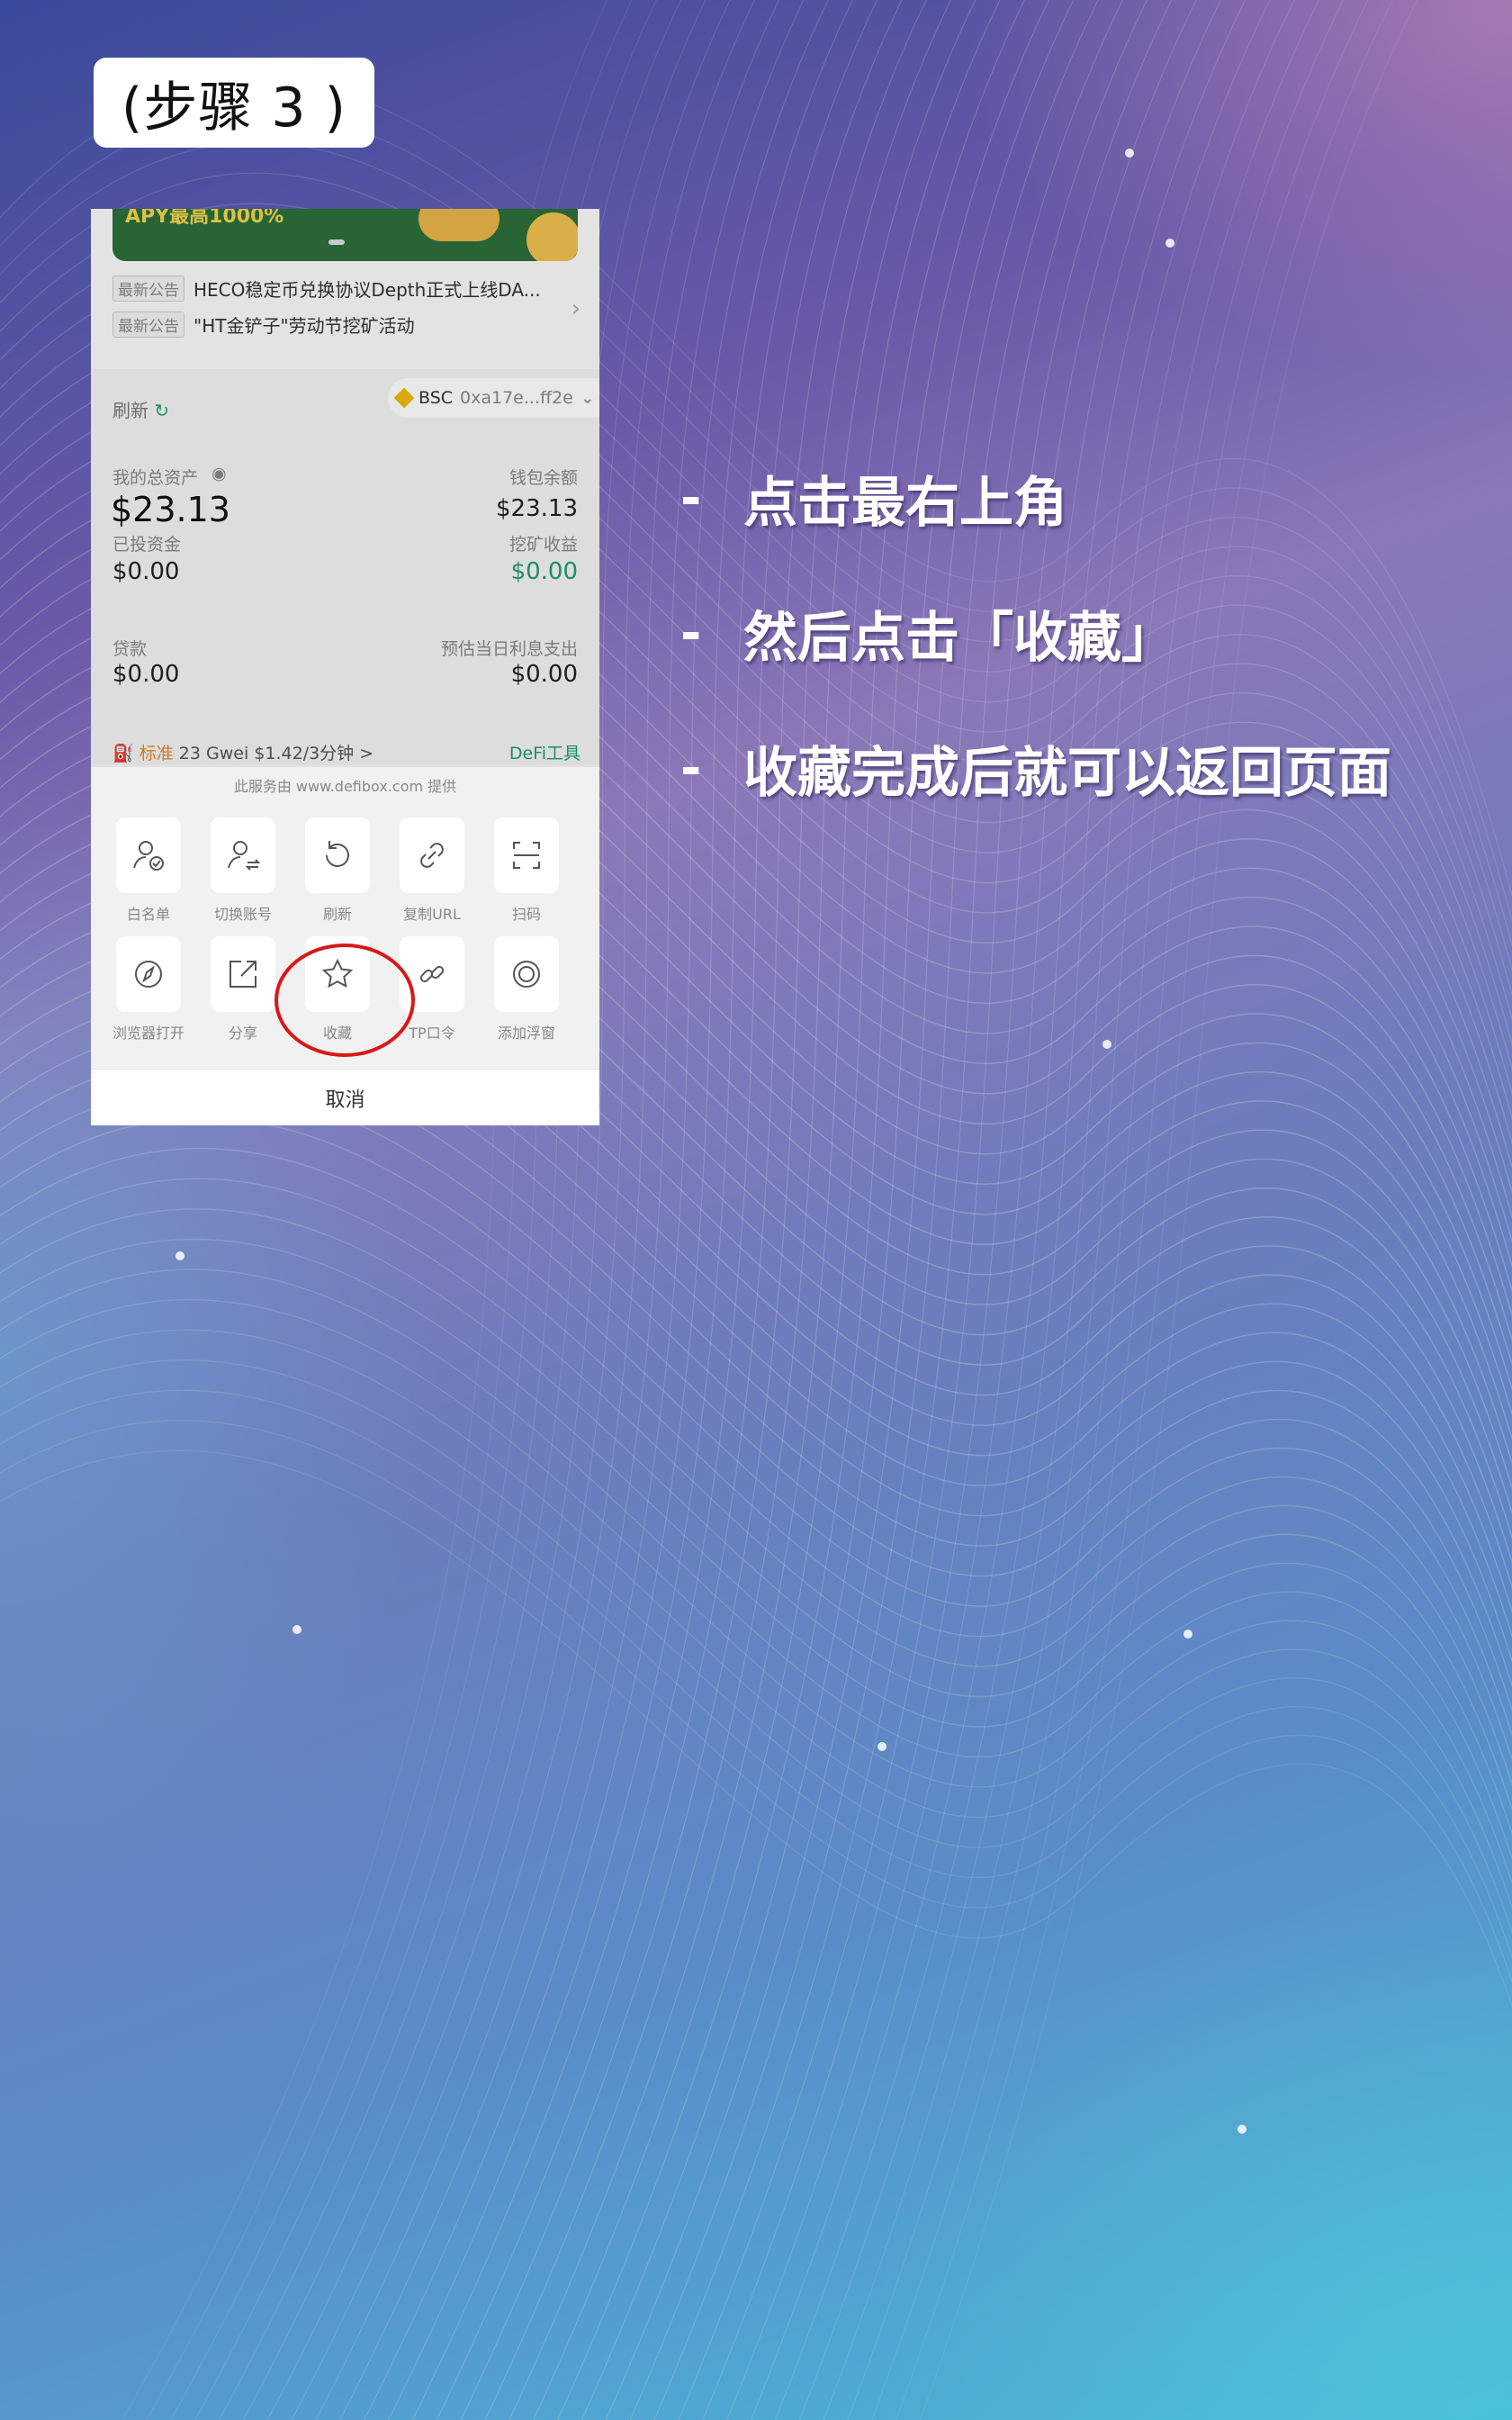 The width and height of the screenshot is (1512, 2420). I want to click on action-refresh: 刷新, so click(337, 870).